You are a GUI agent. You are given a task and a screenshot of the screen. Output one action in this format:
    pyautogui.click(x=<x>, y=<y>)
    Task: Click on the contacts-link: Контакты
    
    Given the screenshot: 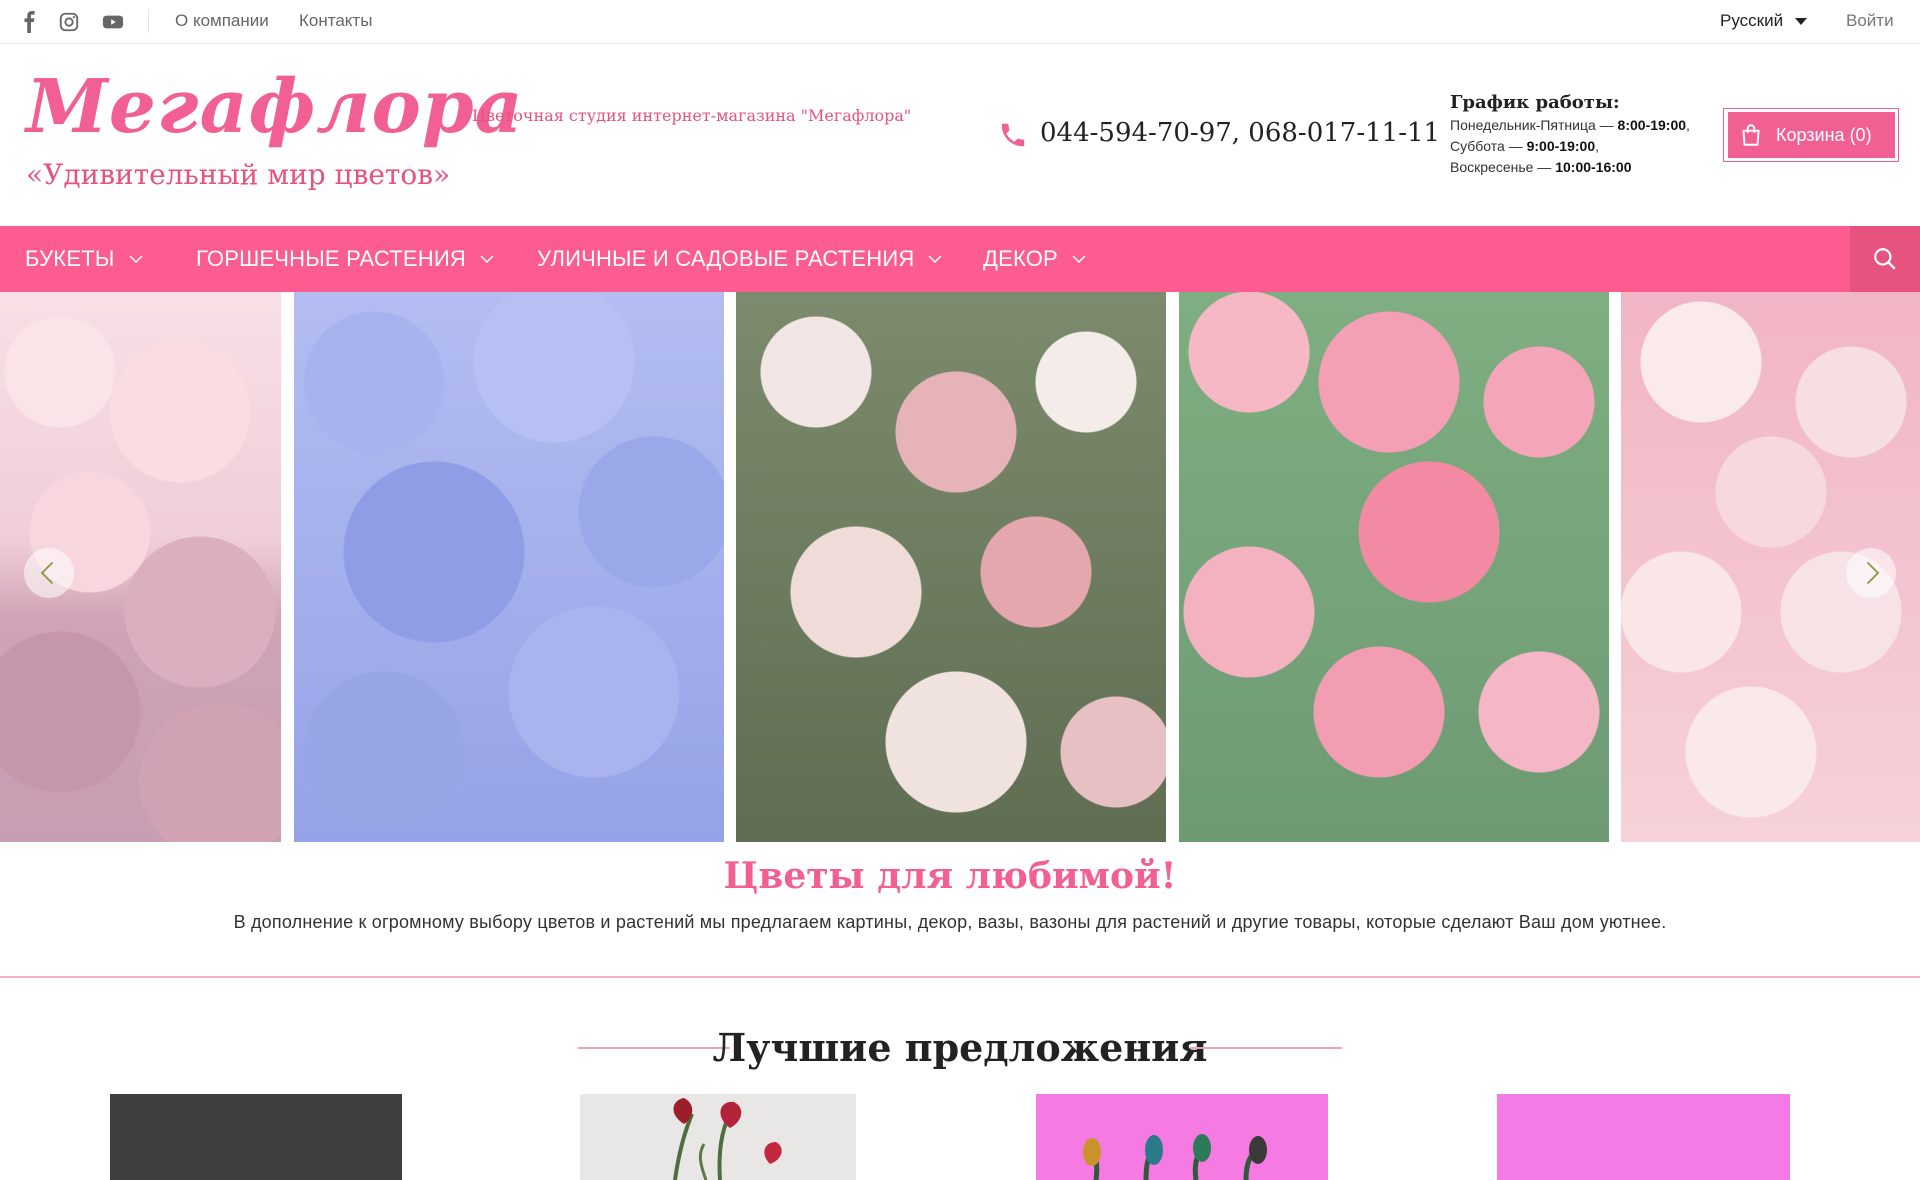 What is the action you would take?
    pyautogui.click(x=335, y=21)
    